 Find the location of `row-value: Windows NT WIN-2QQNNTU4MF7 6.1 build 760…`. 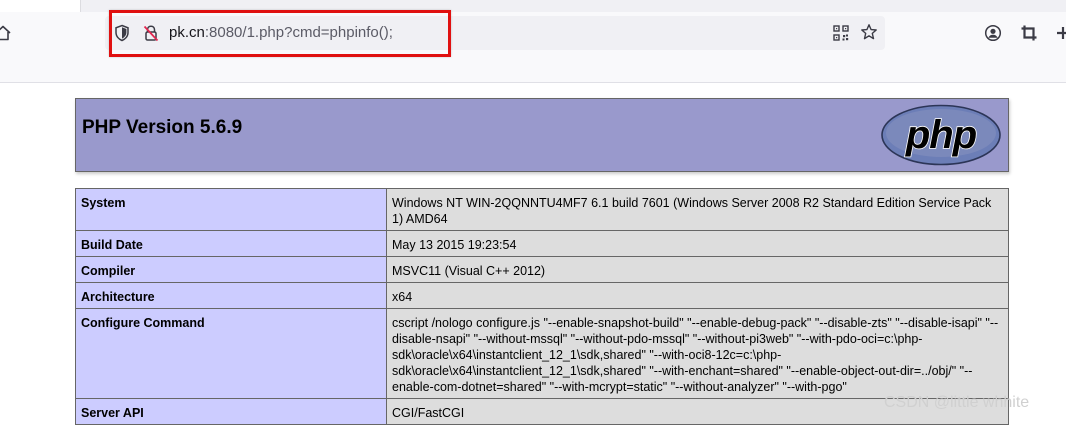

row-value: Windows NT WIN-2QQNNTU4MF7 6.1 build 760… is located at coordinates (697, 209).